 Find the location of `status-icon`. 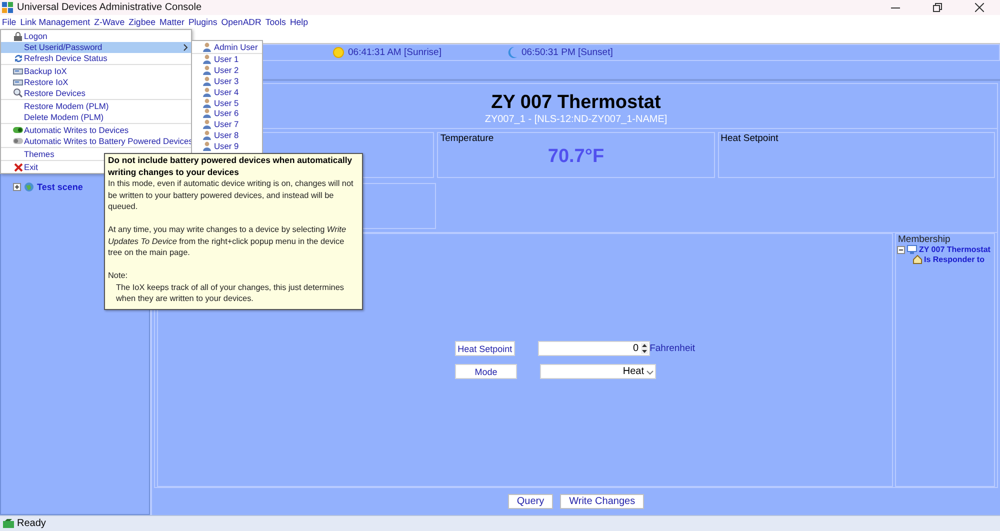

status-icon is located at coordinates (8, 523).